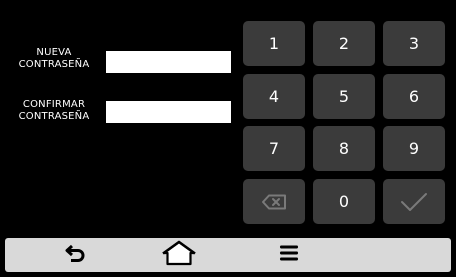  I want to click on backspace-button, so click(274, 201).